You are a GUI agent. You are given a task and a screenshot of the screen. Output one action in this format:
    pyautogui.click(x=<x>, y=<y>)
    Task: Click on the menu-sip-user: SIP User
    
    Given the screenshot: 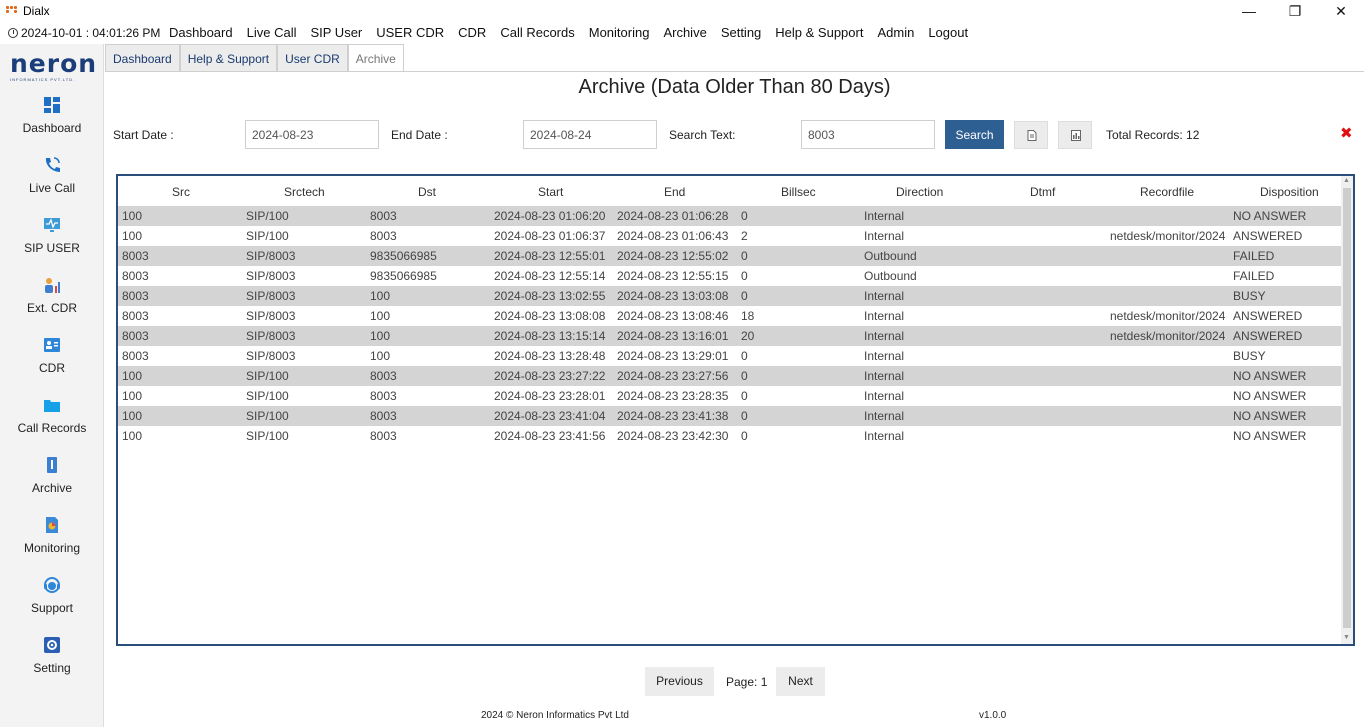 What is the action you would take?
    pyautogui.click(x=336, y=32)
    